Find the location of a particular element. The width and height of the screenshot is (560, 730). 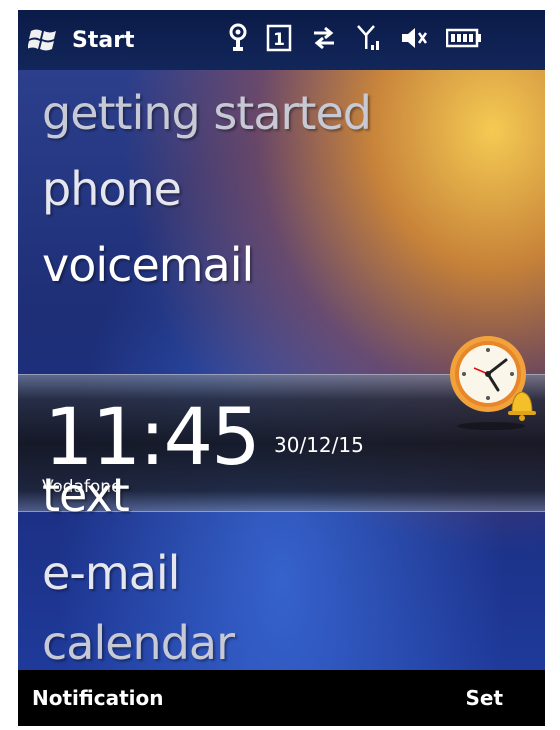

signal-icon is located at coordinates (369, 40).